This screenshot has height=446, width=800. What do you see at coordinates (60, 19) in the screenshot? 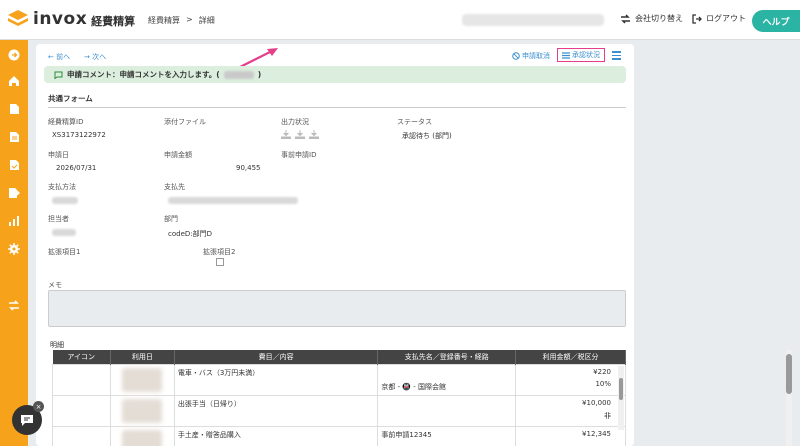
I see `logo-text: invox` at bounding box center [60, 19].